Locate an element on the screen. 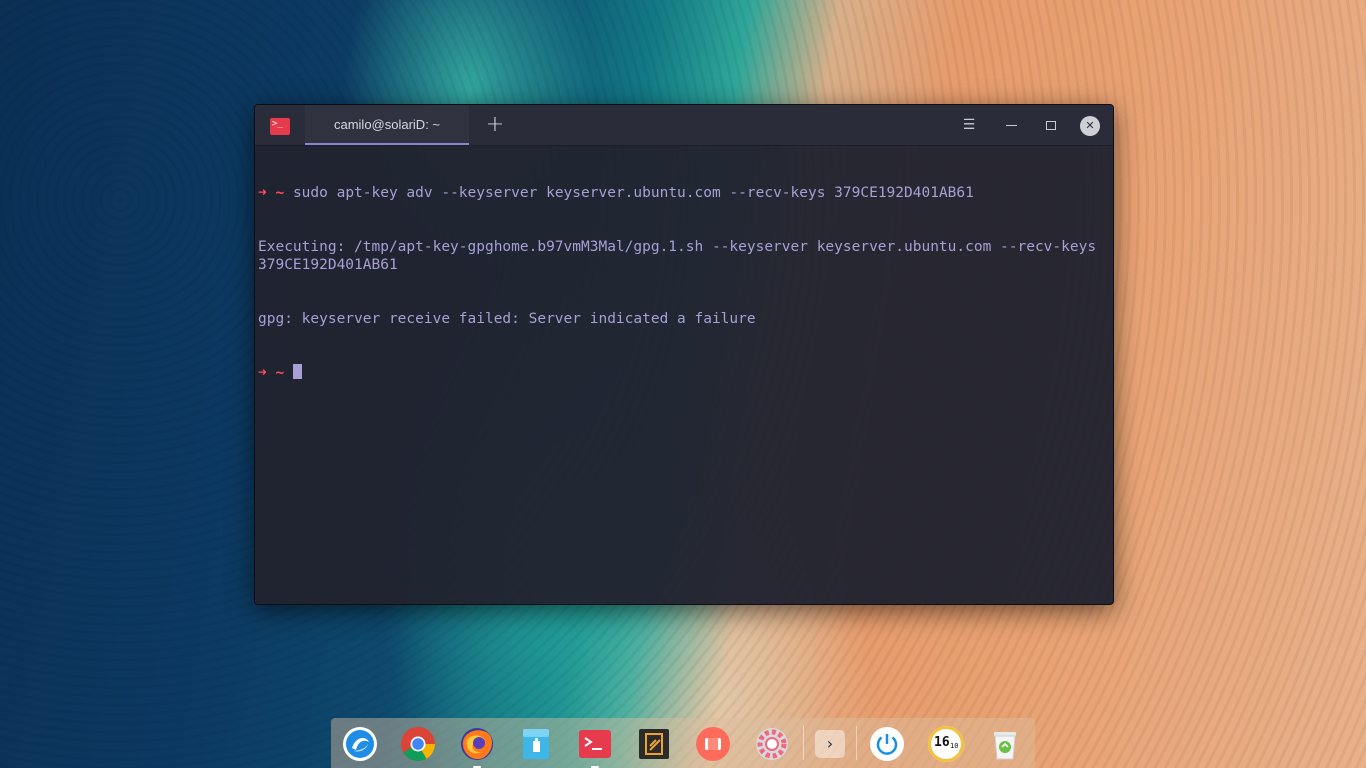 This screenshot has width=1366, height=768. minimize-button is located at coordinates (1011, 125).